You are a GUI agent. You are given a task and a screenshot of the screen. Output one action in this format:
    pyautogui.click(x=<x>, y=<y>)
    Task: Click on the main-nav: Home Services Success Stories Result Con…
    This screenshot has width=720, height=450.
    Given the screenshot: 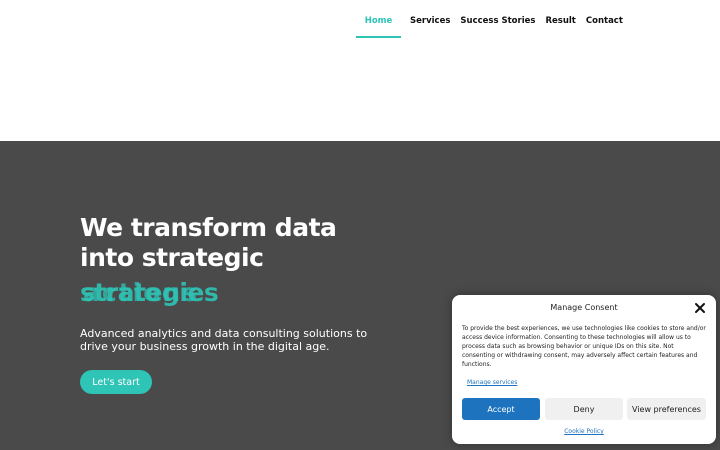 What is the action you would take?
    pyautogui.click(x=494, y=24)
    